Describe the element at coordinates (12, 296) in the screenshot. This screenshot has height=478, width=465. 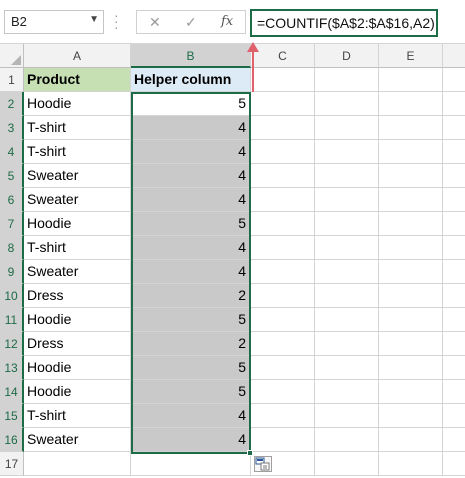
I see `row-header-10: 10` at that location.